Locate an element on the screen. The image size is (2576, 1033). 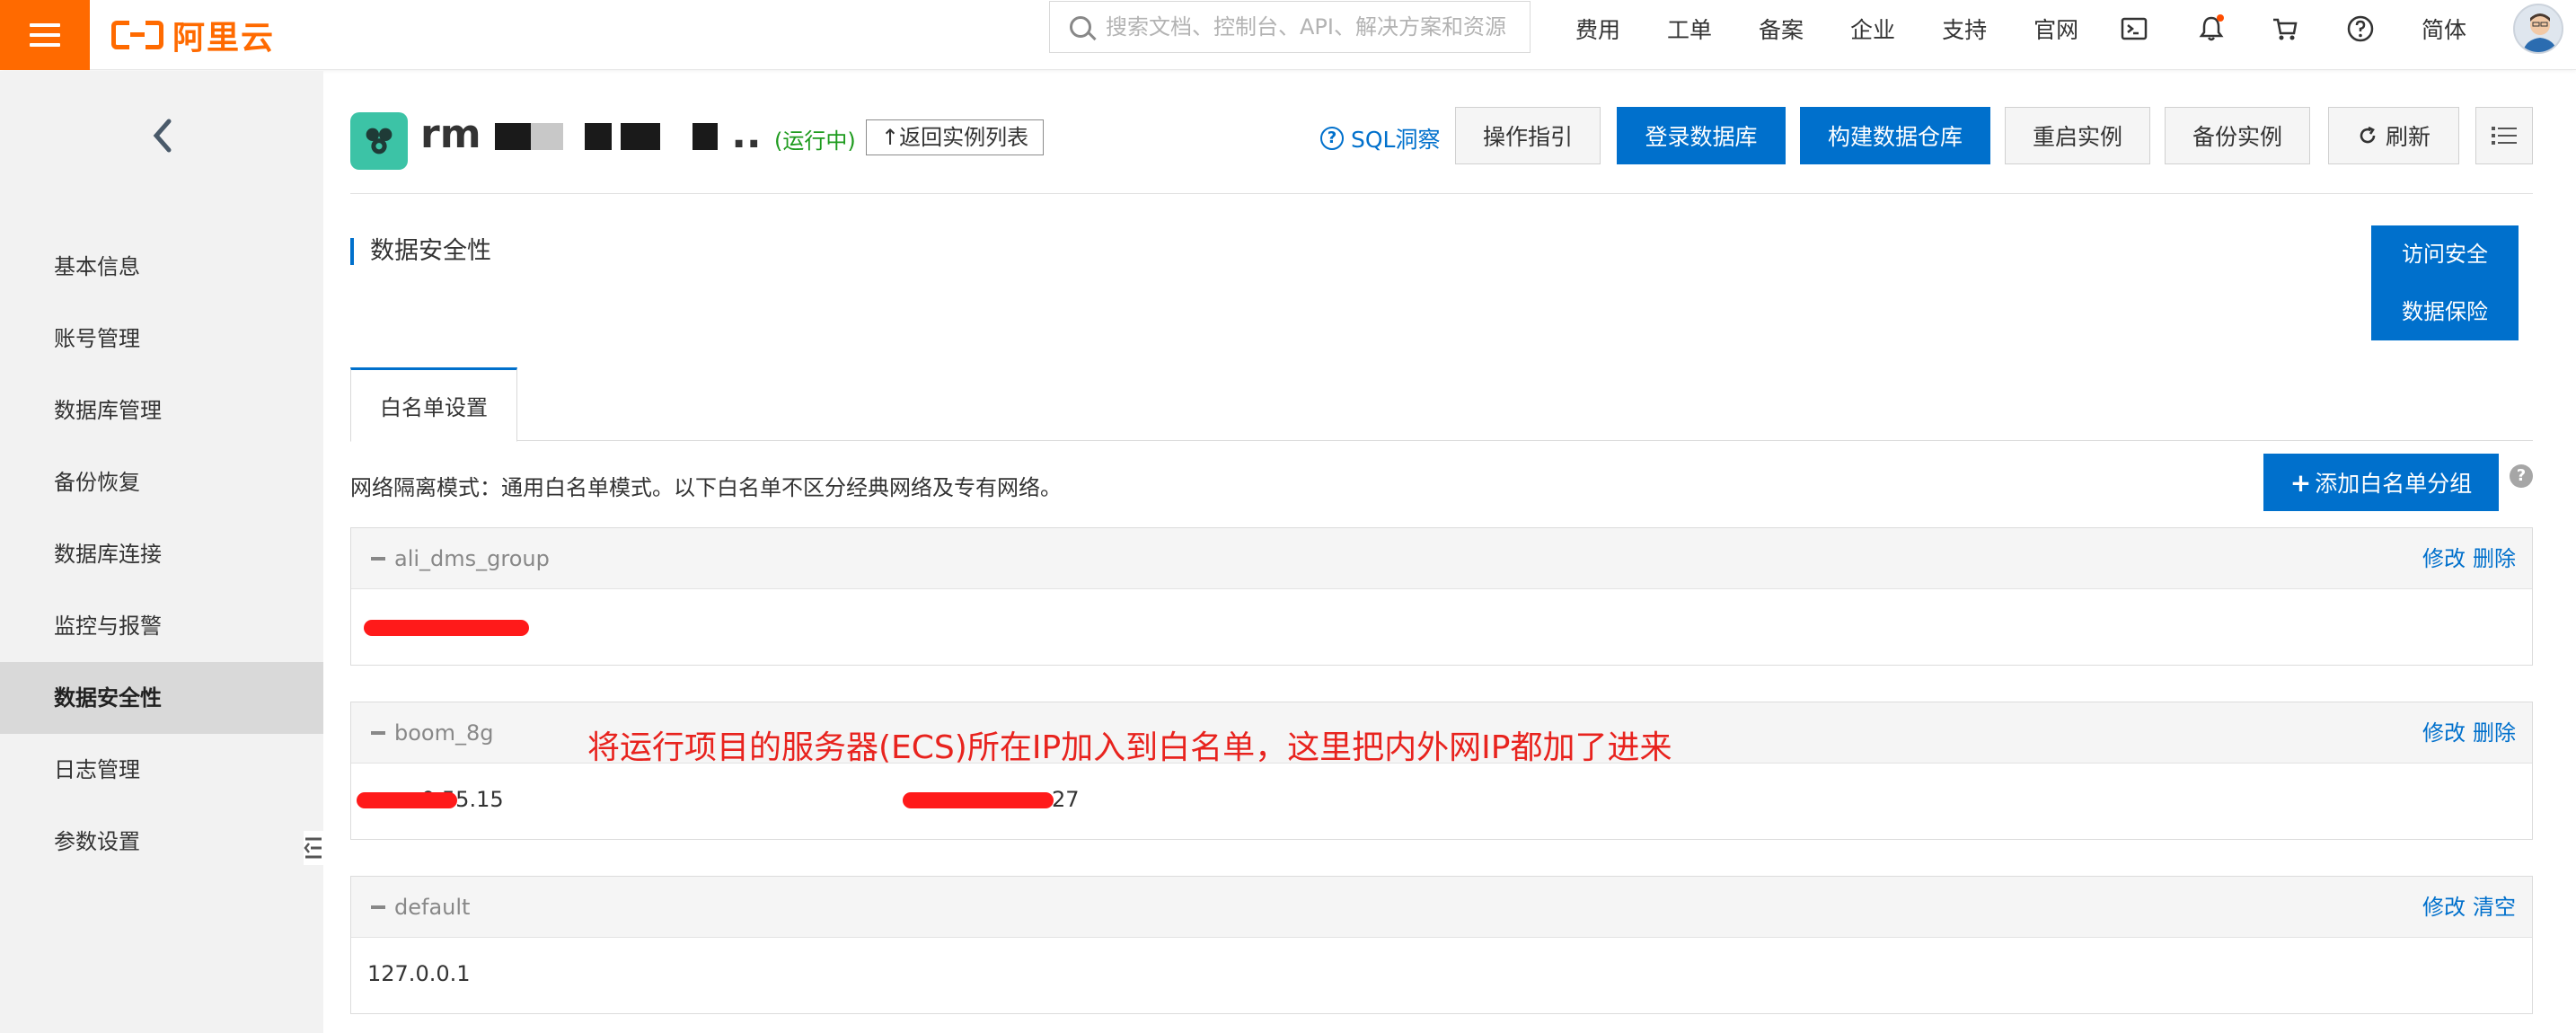
refresh-label: 刷新 is located at coordinates (2407, 137).